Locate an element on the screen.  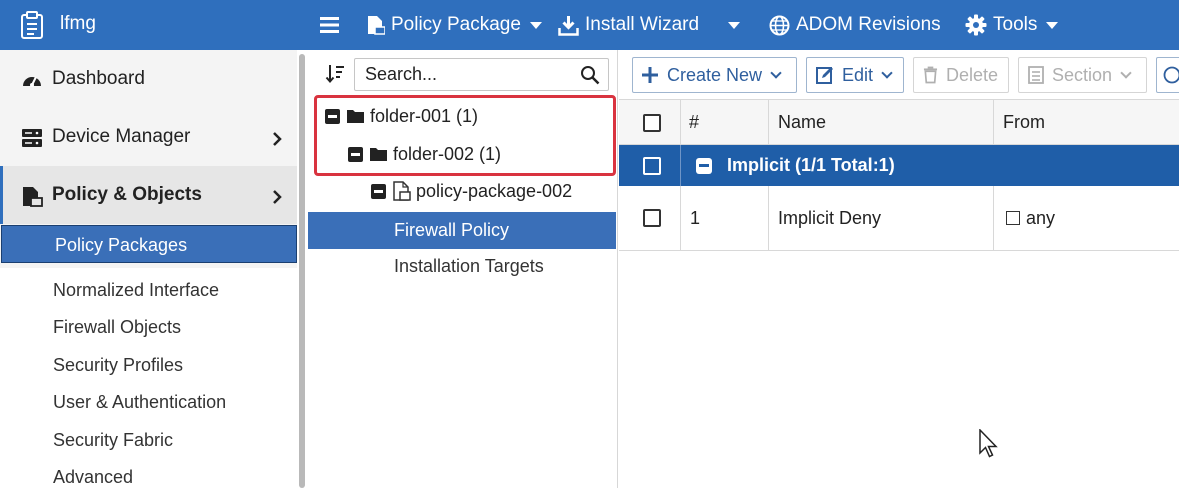
sidebar-item-policy-packages: Policy Packages is located at coordinates (149, 244).